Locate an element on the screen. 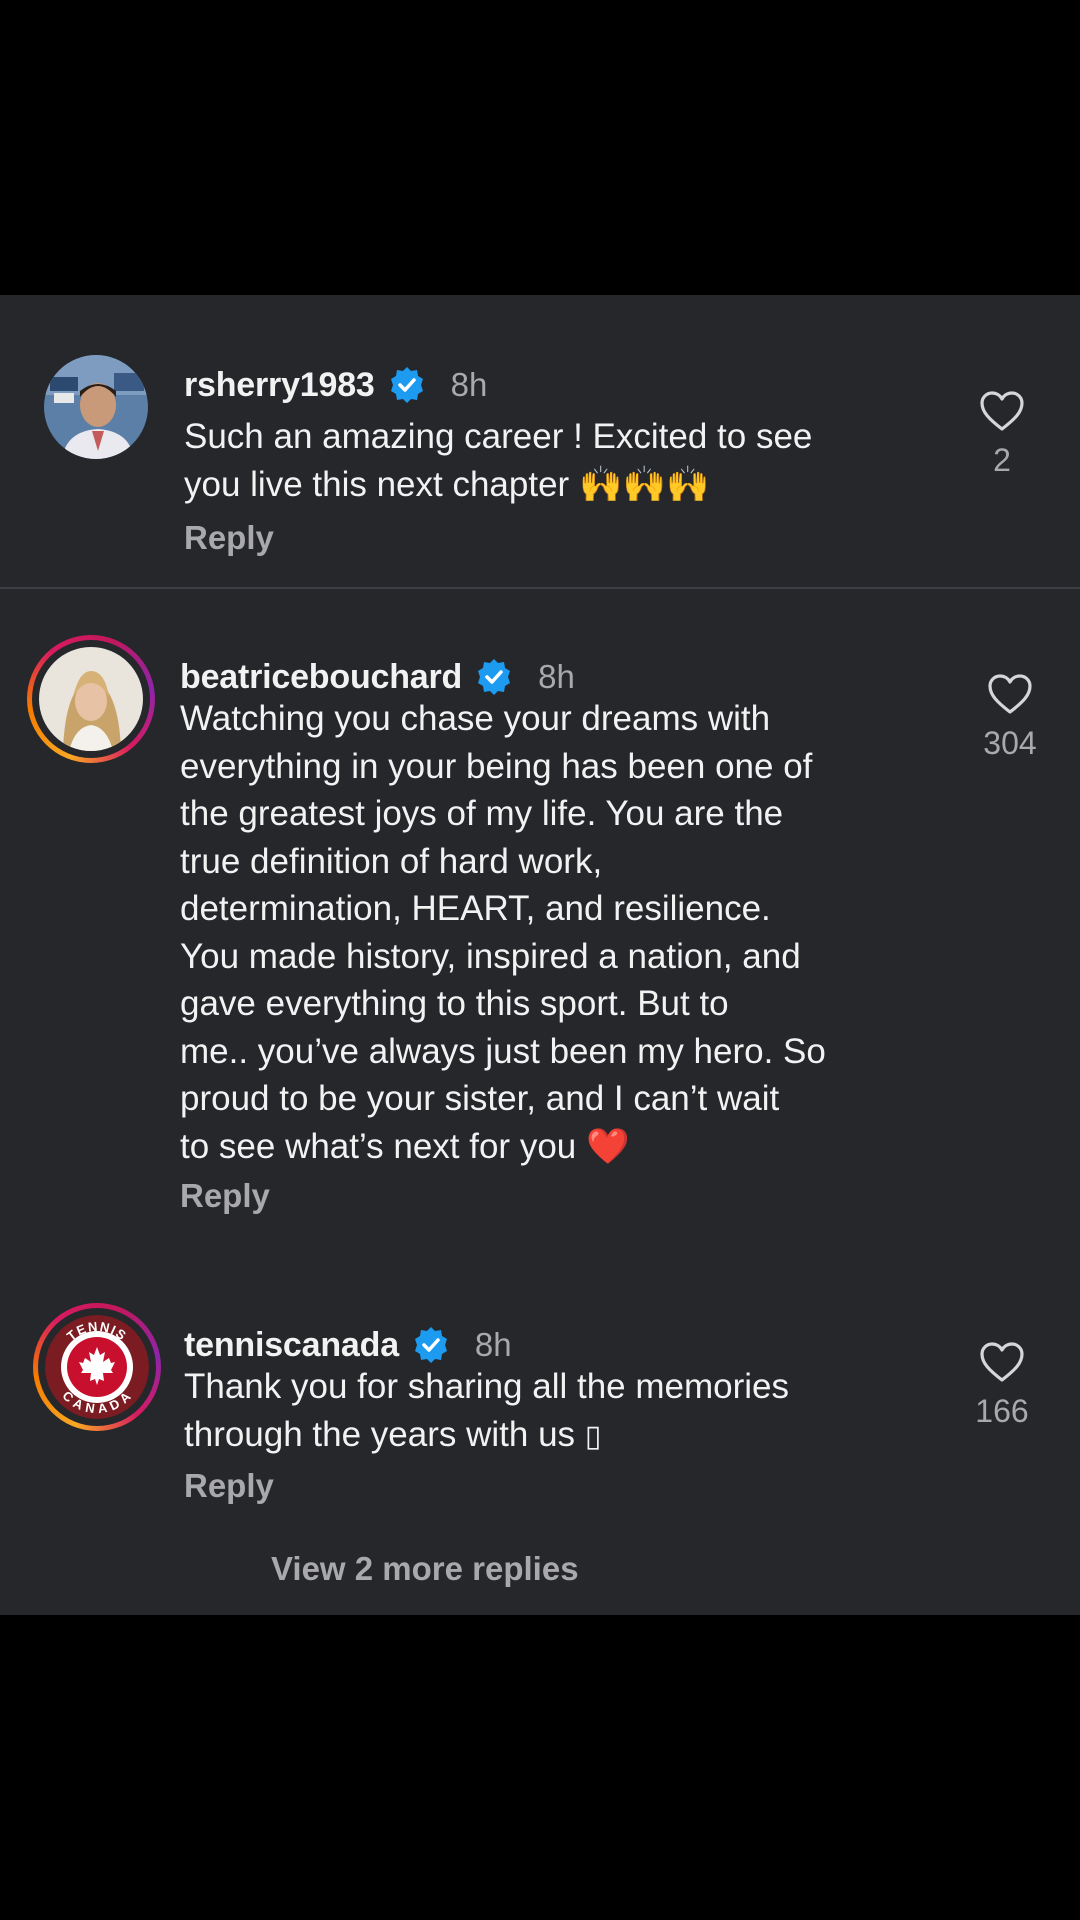  raising-hands-emoji: 🙌🙌🙌 is located at coordinates (644, 484).